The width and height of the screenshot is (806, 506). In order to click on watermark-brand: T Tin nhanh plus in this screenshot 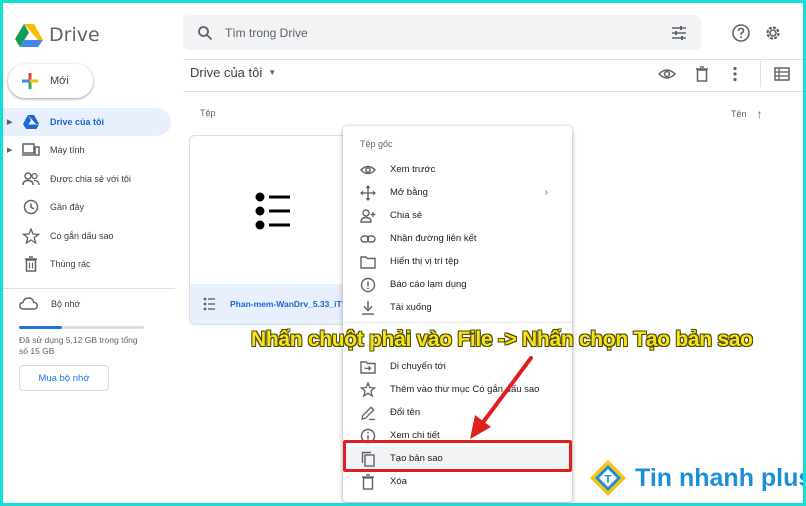, I will do `click(696, 478)`.